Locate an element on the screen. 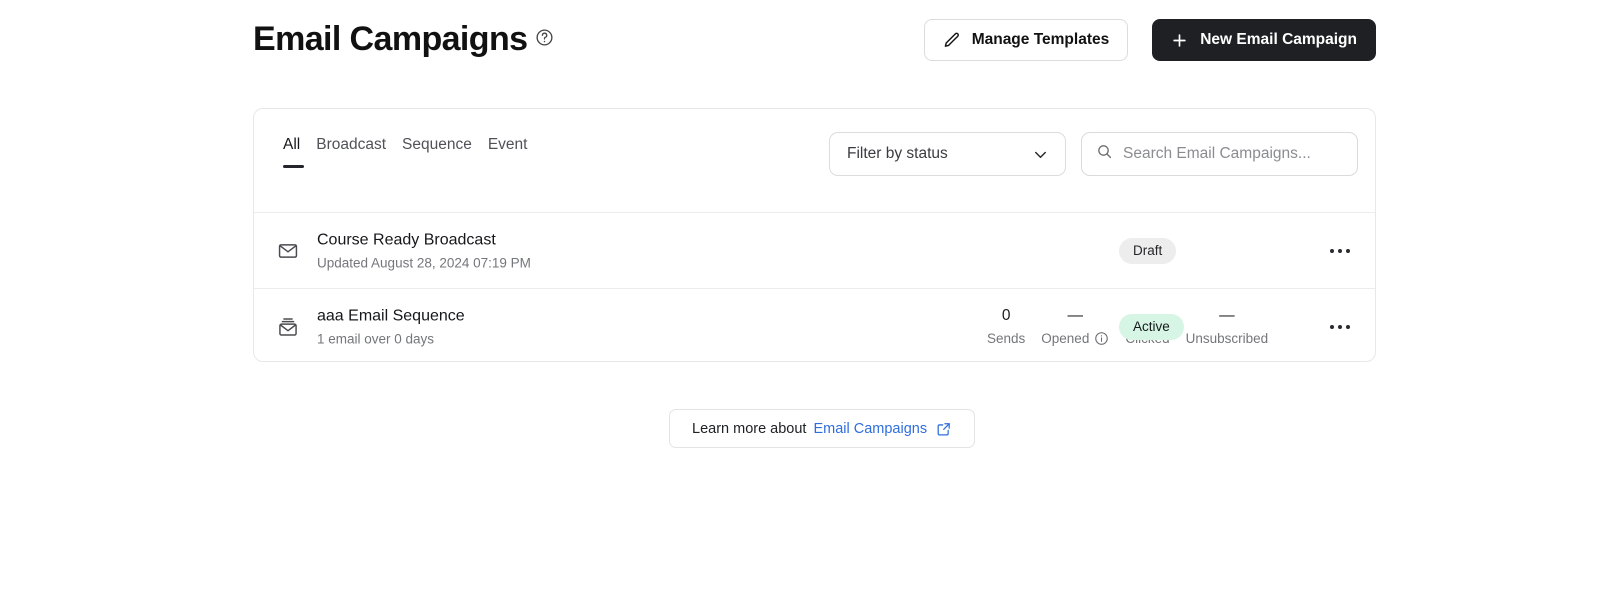 Image resolution: width=1597 pixels, height=594 pixels. status-badge: Draft is located at coordinates (1148, 250).